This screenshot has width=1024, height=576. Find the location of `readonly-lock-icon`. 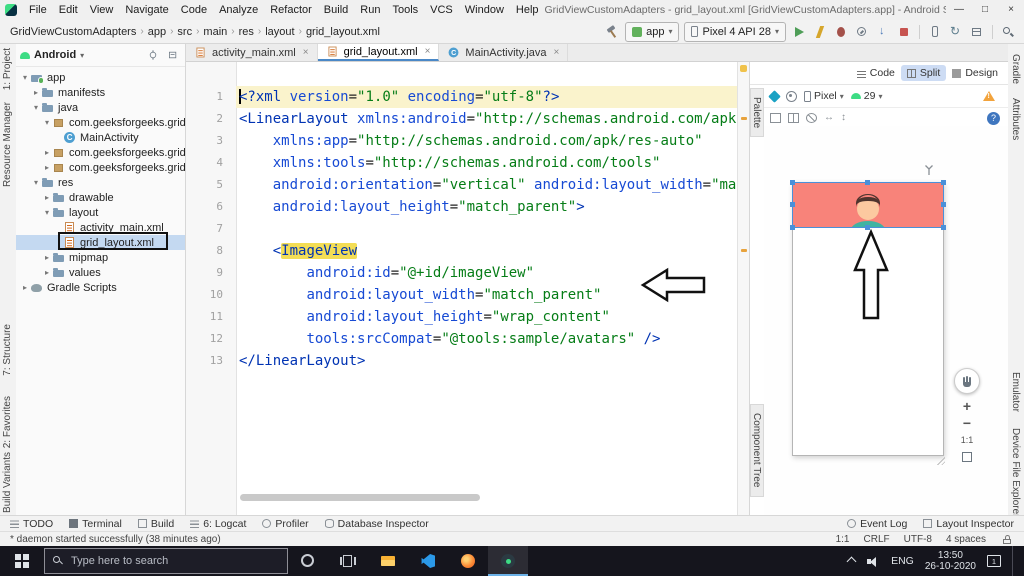

readonly-lock-icon is located at coordinates (1007, 539).